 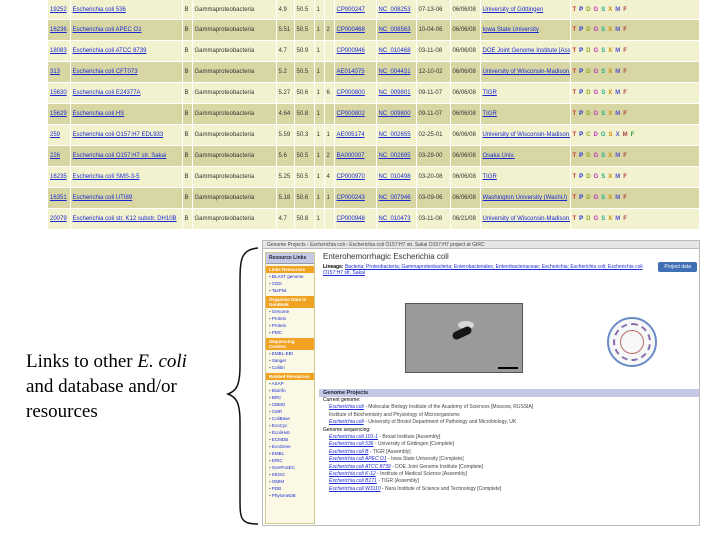 What do you see at coordinates (355, 489) in the screenshot?
I see `project-link: Escherichia coli W3110` at bounding box center [355, 489].